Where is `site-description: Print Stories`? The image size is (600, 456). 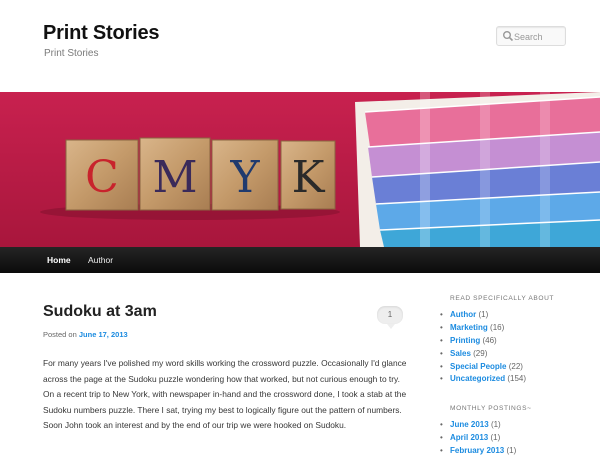
site-description: Print Stories is located at coordinates (71, 53).